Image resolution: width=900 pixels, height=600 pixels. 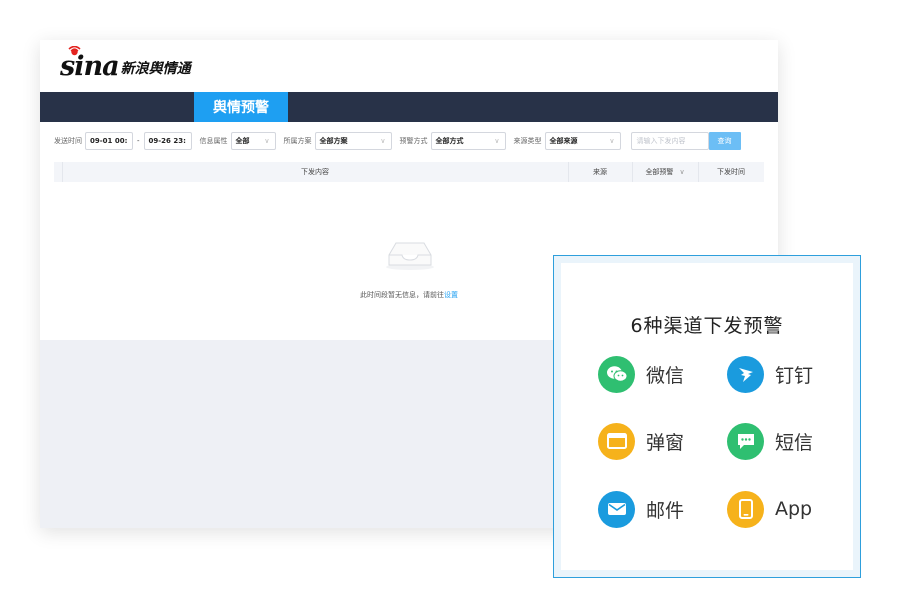 I want to click on info-attr-label: 信息属性, so click(x=213, y=141).